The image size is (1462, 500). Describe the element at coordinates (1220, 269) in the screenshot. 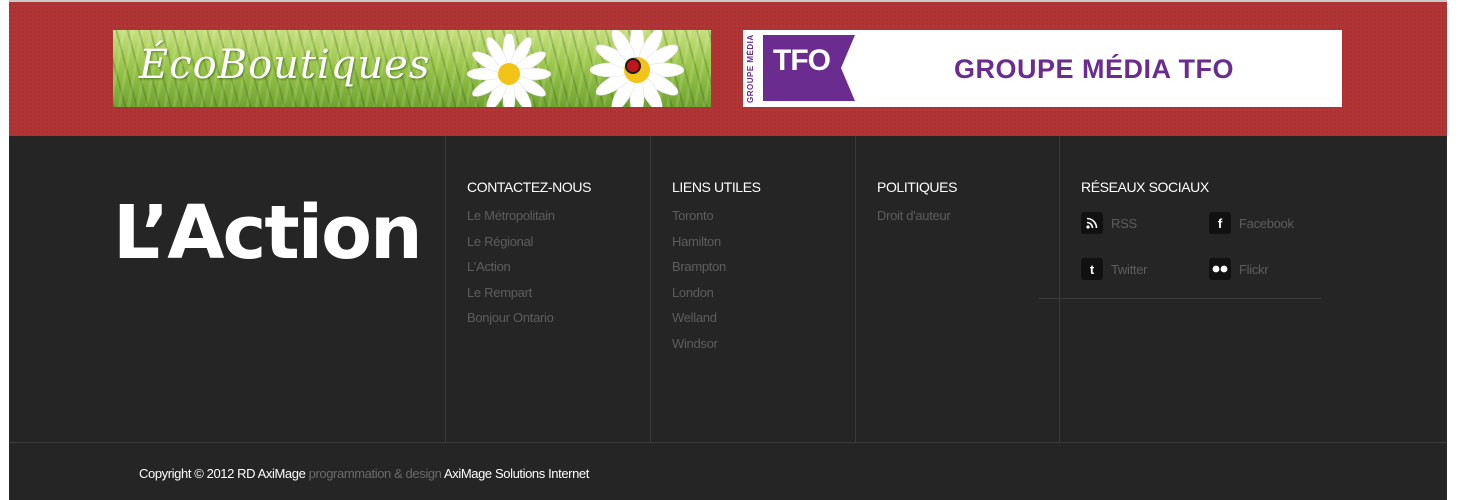

I see `flickr-icon` at that location.